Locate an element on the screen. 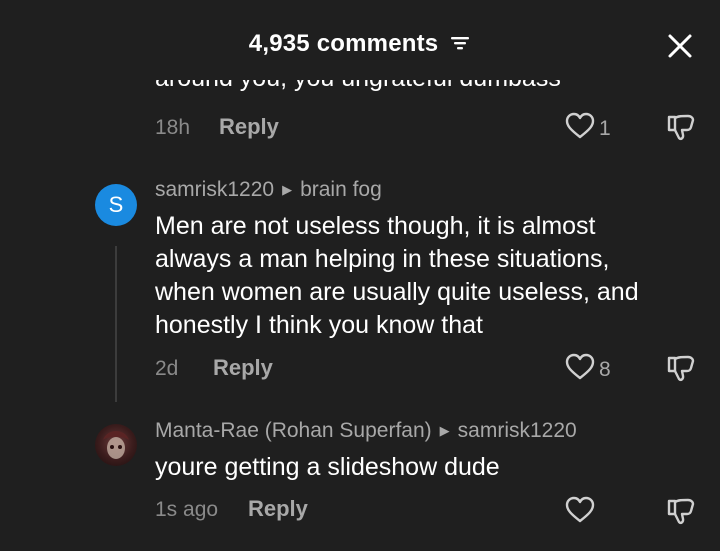  comment-author-row: samrisk1220 ▶ brain fog is located at coordinates (268, 190).